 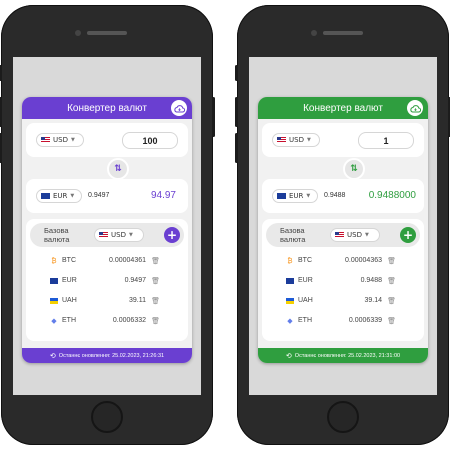 What do you see at coordinates (371, 280) in the screenshot?
I see `currency-value: 0.9488` at bounding box center [371, 280].